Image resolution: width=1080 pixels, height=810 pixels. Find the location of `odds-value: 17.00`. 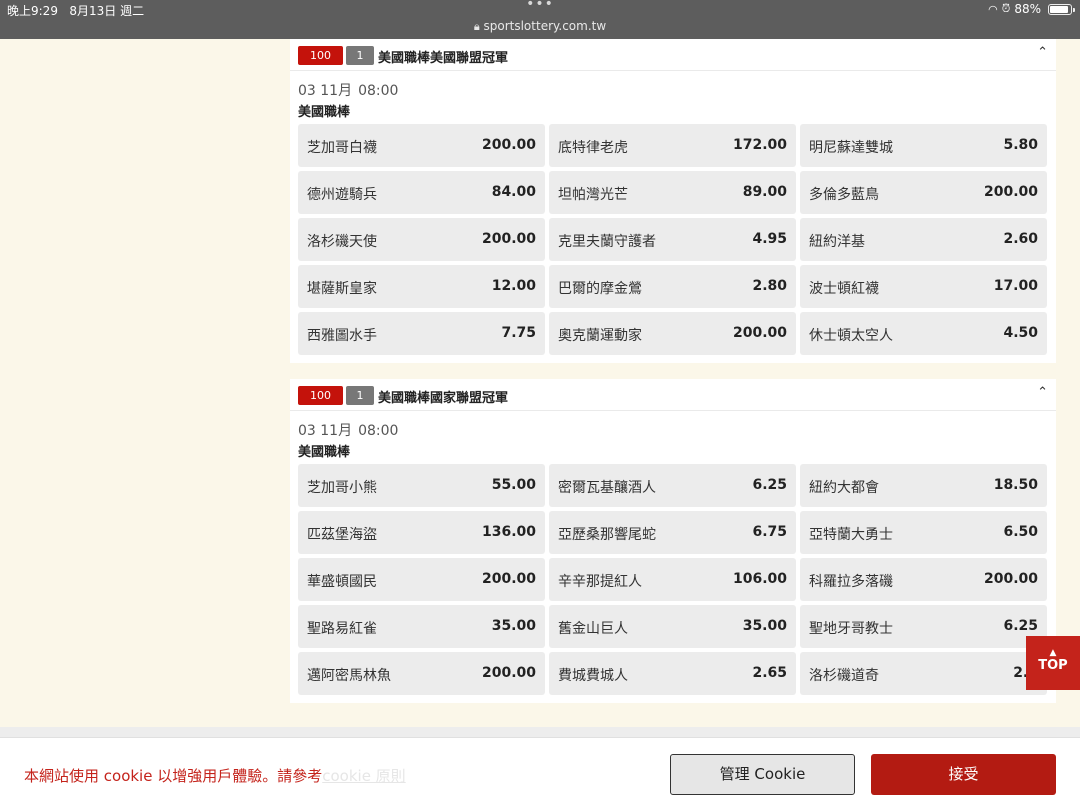

odds-value: 17.00 is located at coordinates (1015, 286).